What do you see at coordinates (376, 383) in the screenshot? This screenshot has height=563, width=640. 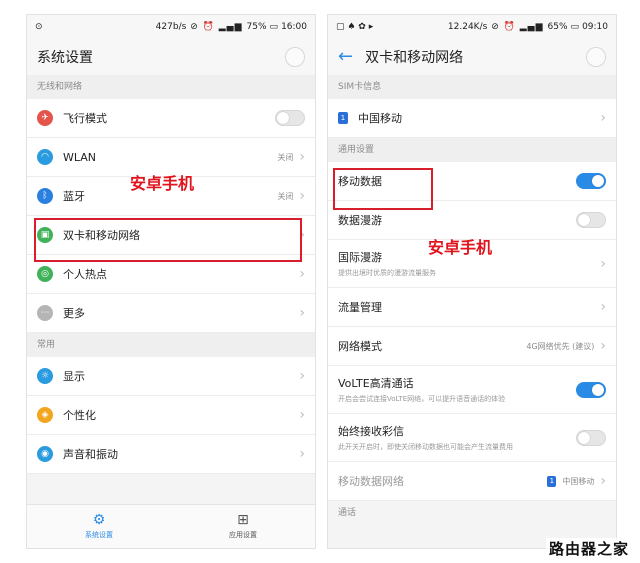 I see `item-label: VoLTE高清通话` at bounding box center [376, 383].